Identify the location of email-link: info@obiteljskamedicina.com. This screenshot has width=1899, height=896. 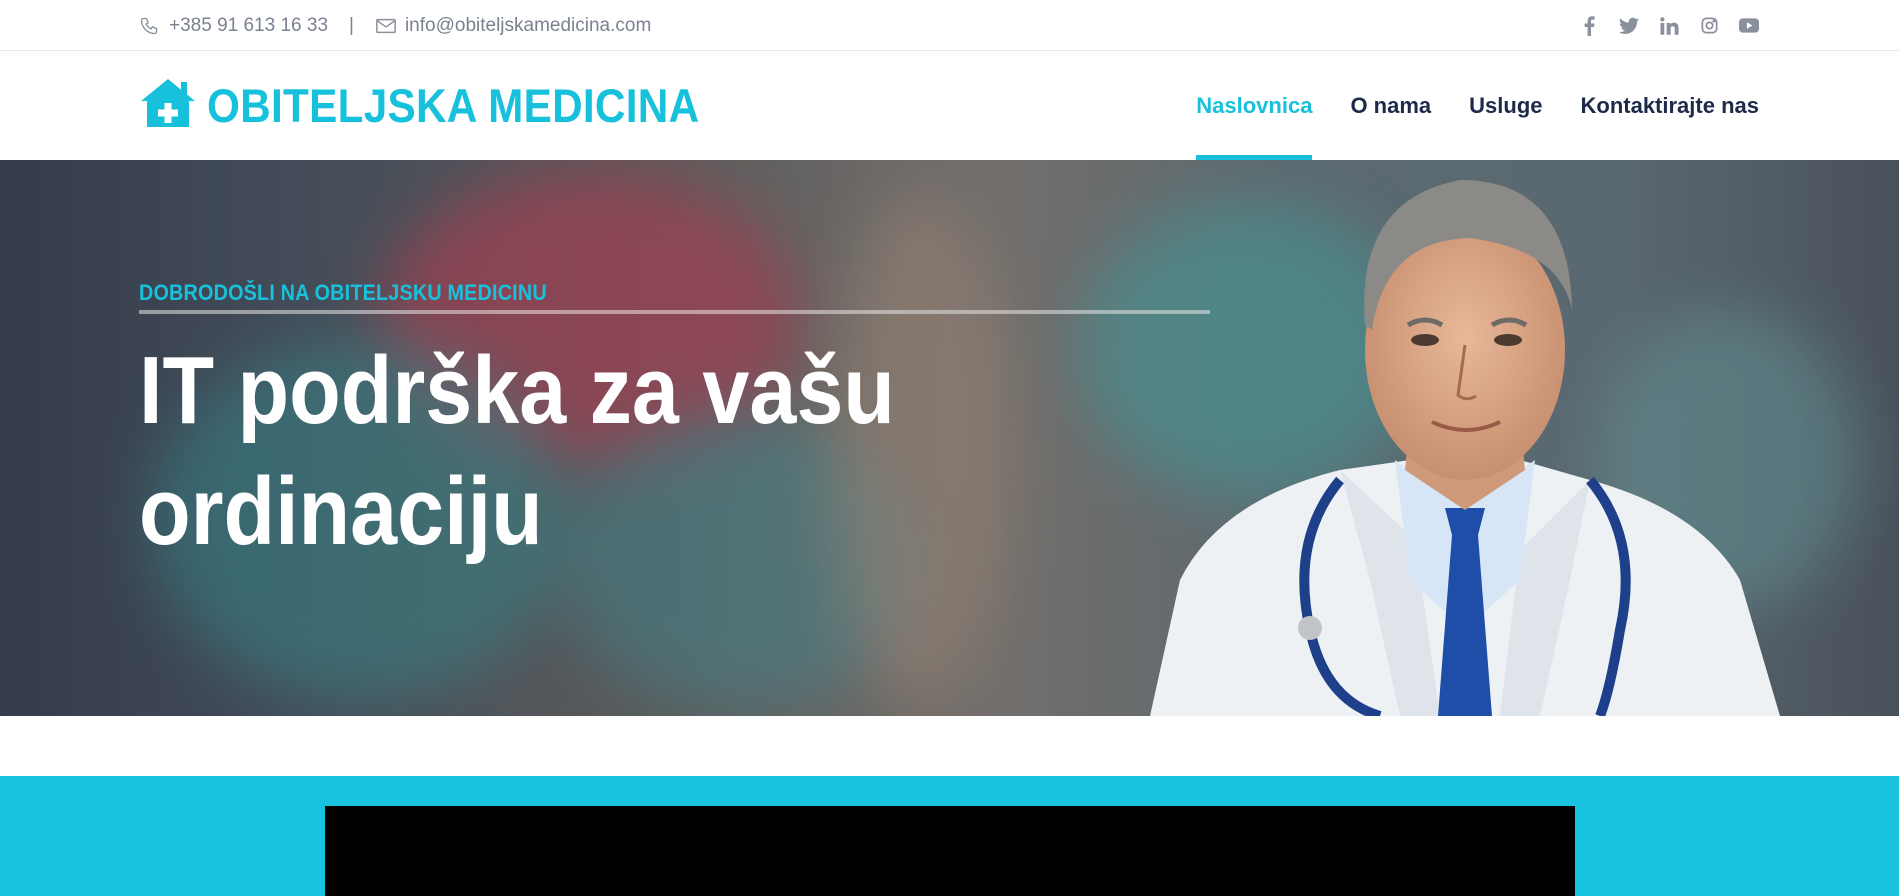
(528, 26).